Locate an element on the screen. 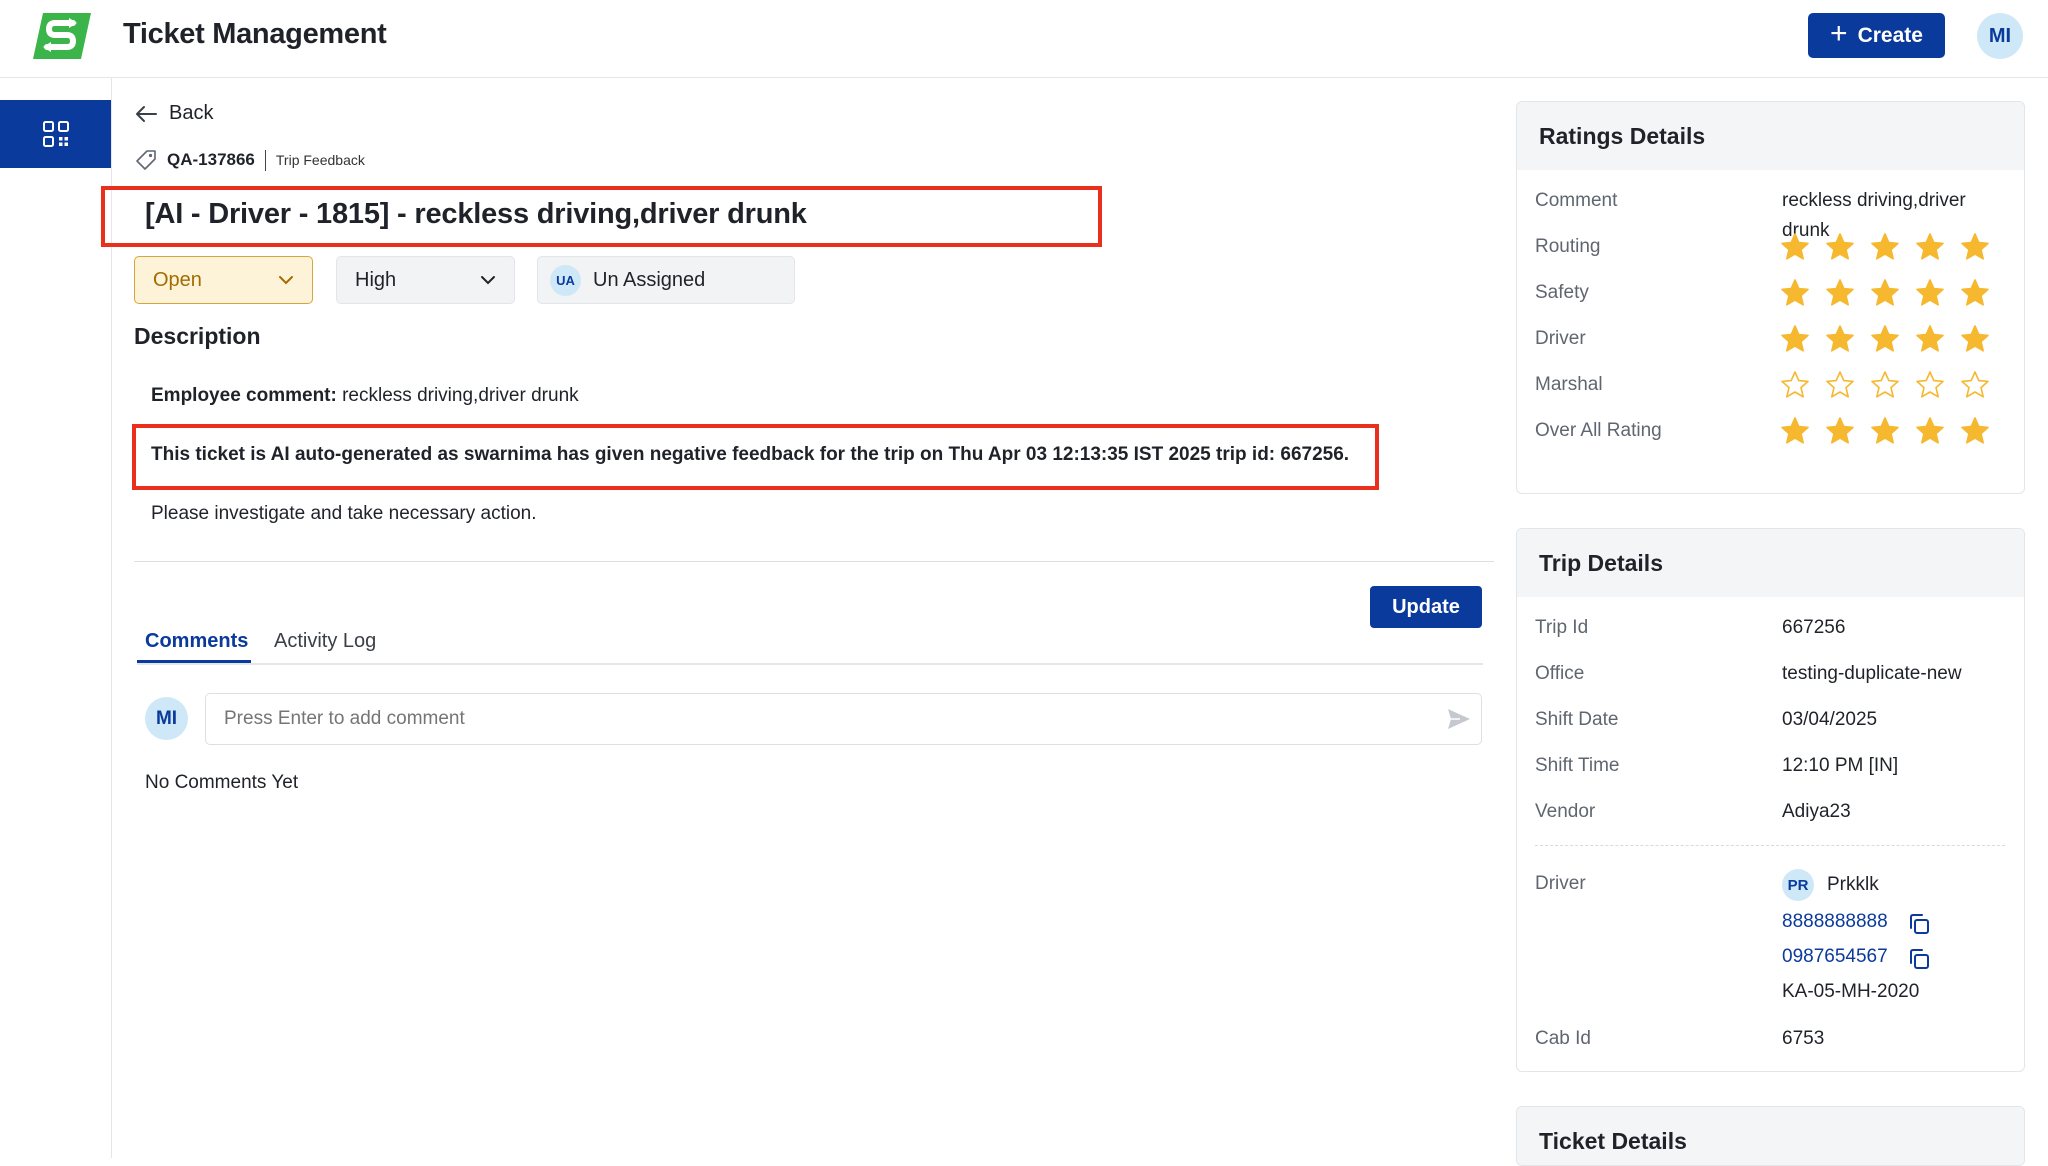 This screenshot has height=1166, width=2048. shift-date-label: Shift Date is located at coordinates (1577, 719).